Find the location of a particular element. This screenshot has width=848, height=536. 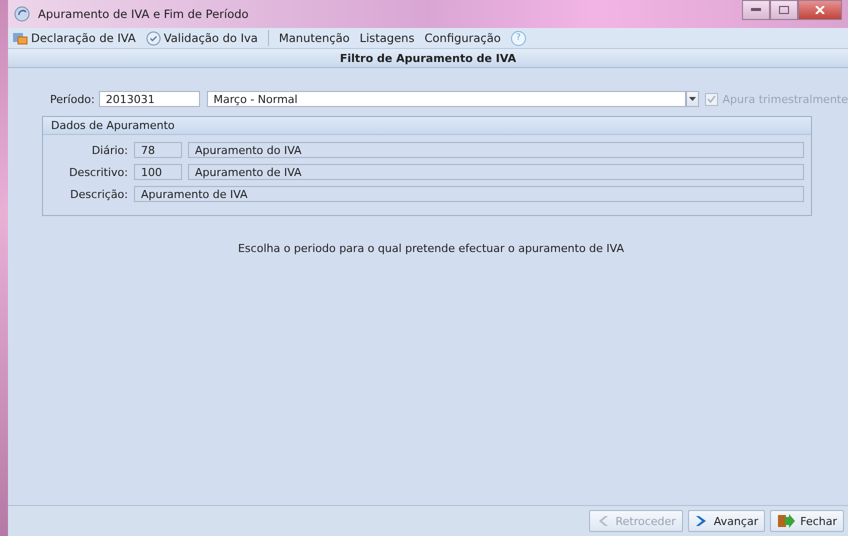

code-field: 78 is located at coordinates (158, 150).